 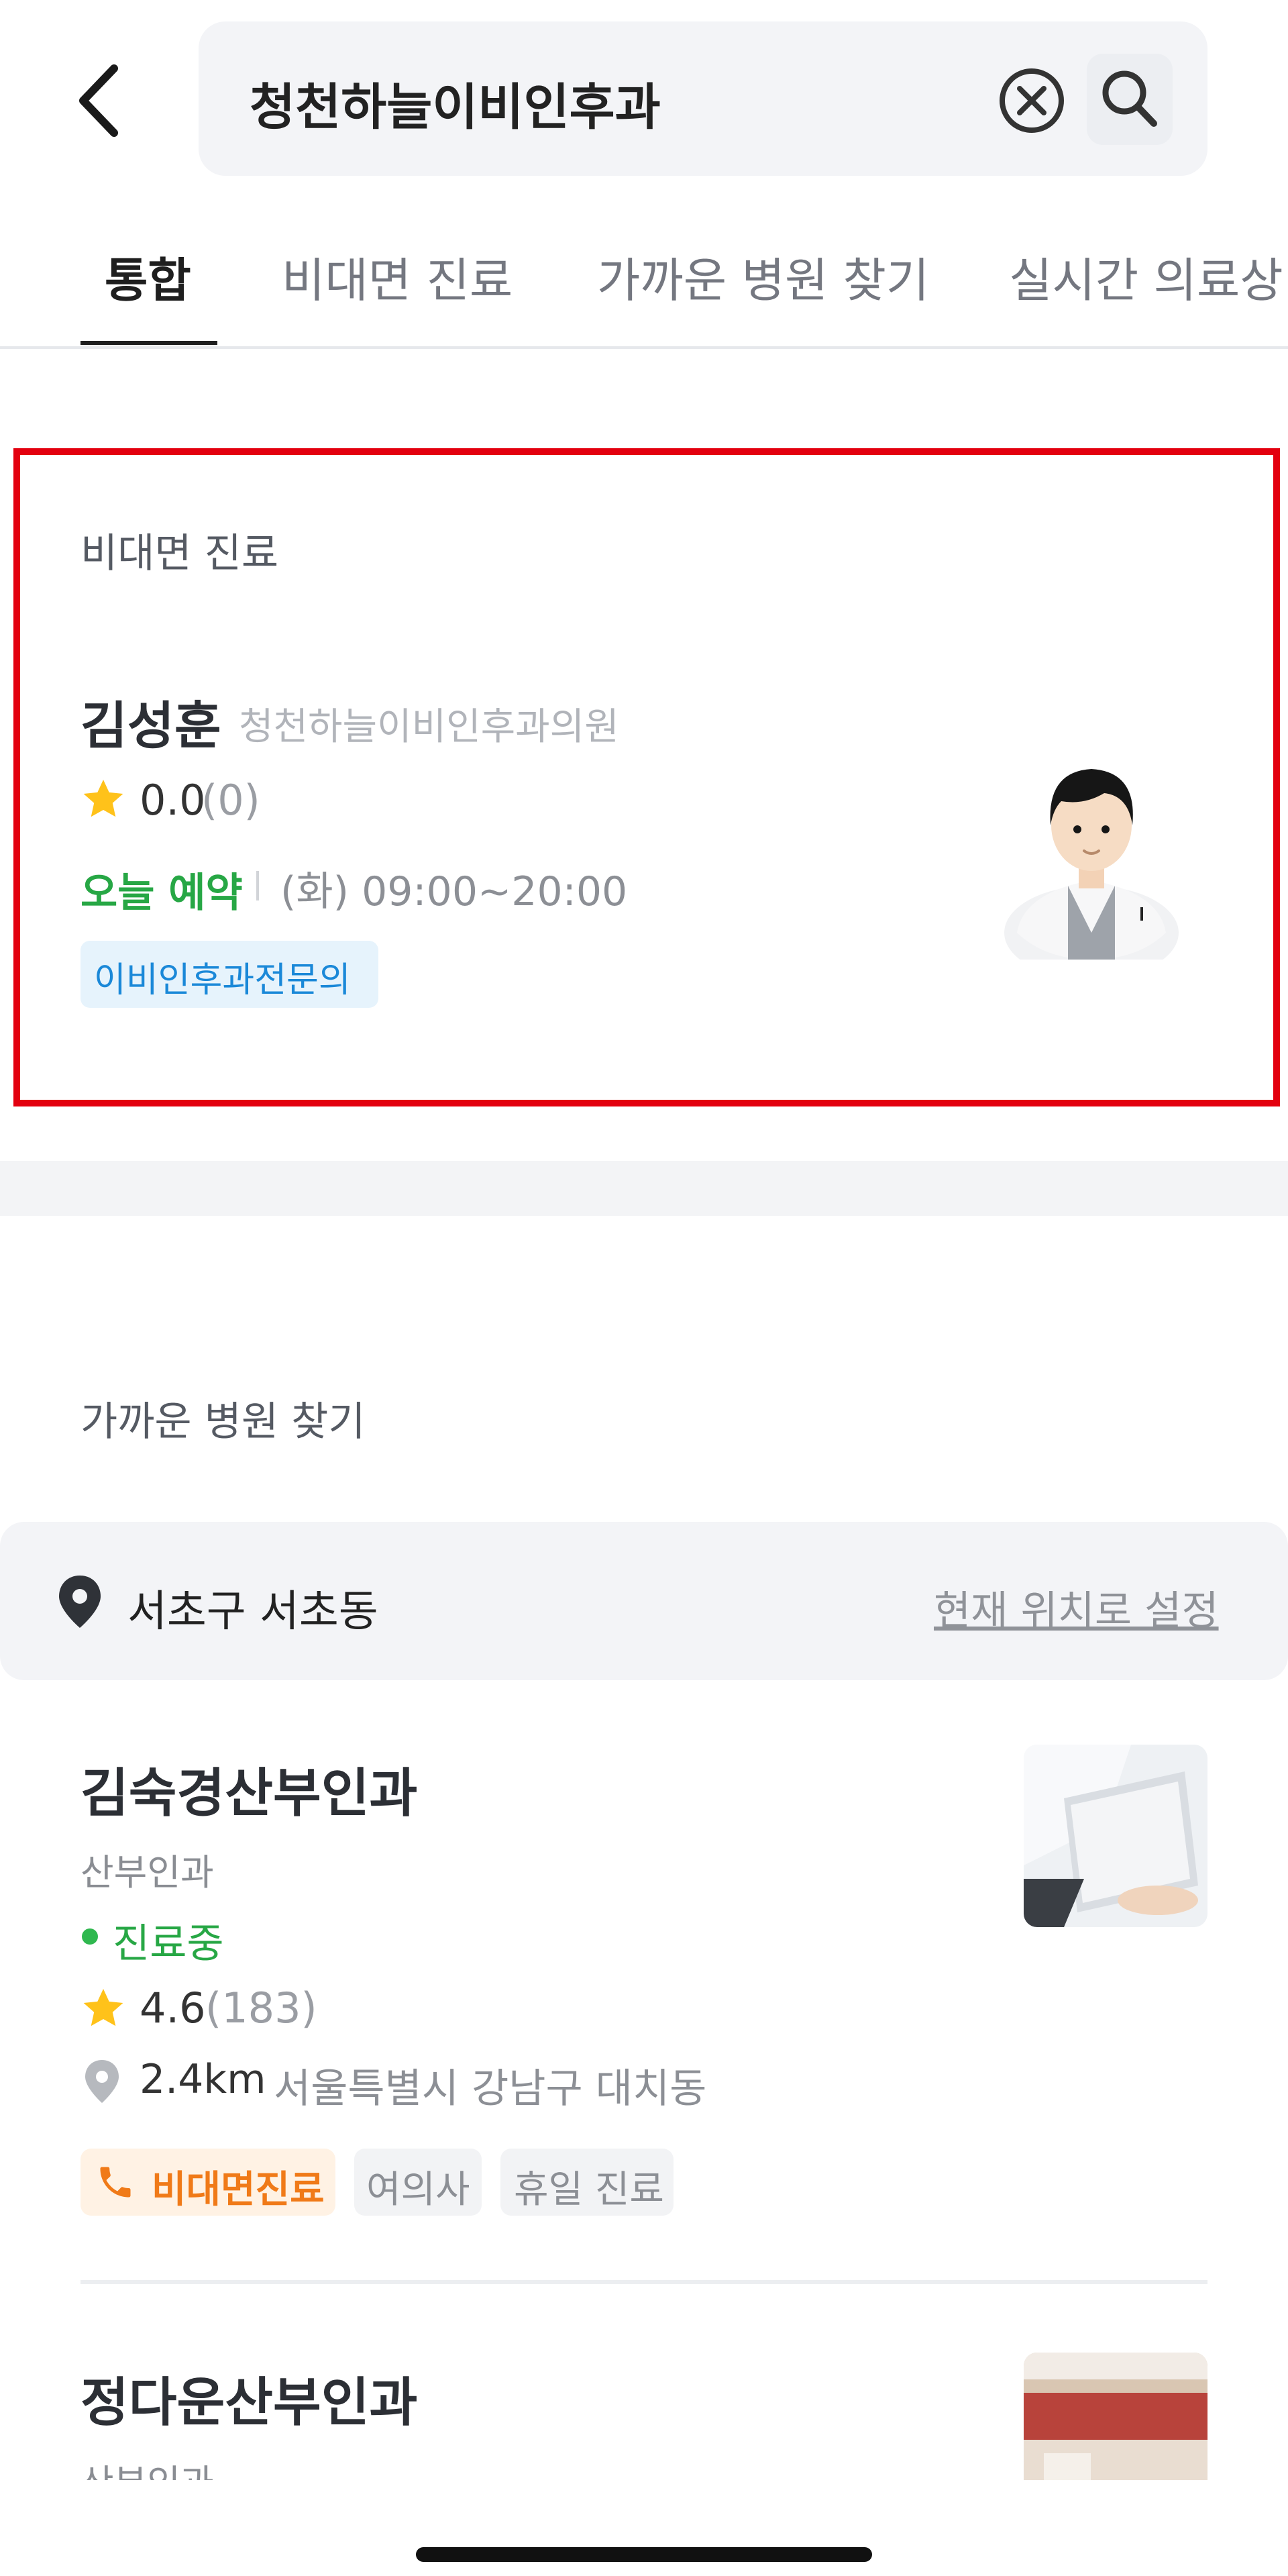 What do you see at coordinates (90, 1936) in the screenshot?
I see `status-dot` at bounding box center [90, 1936].